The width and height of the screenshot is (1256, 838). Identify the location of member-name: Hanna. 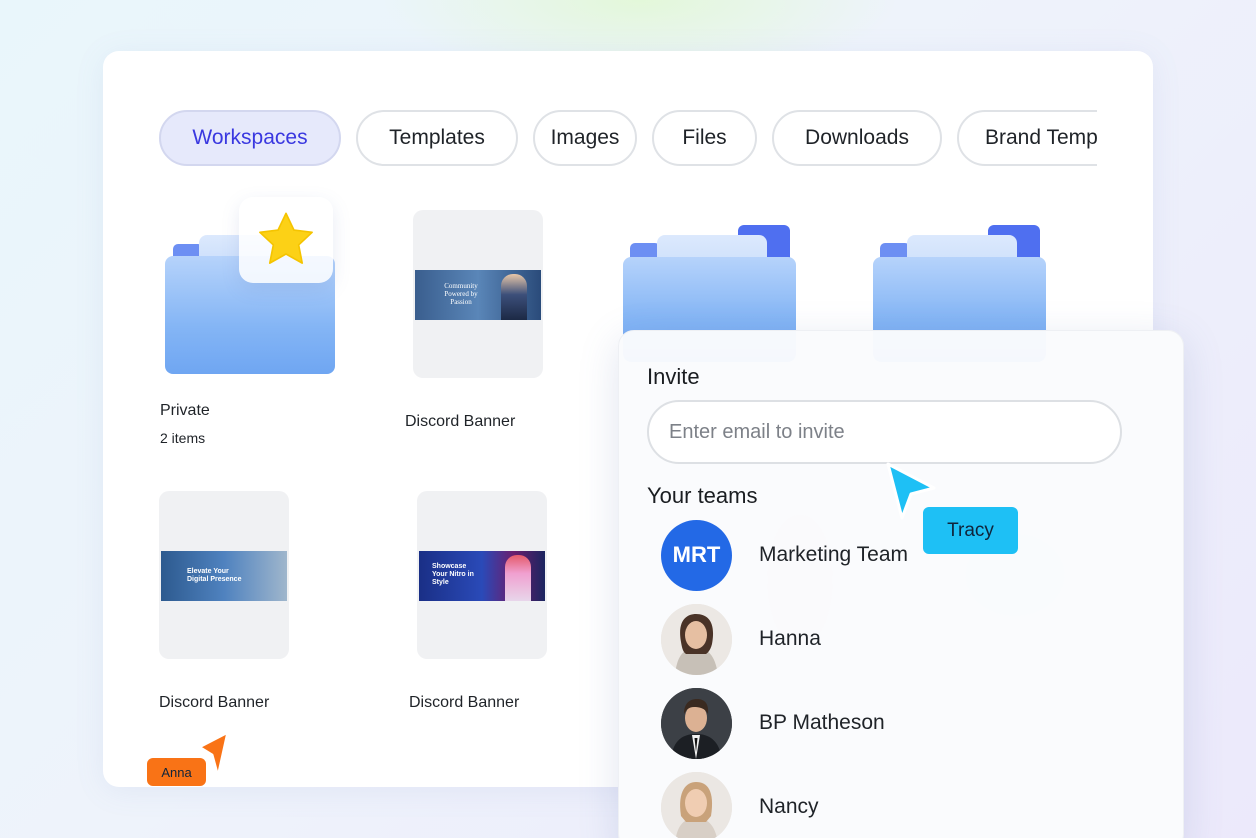
(790, 638).